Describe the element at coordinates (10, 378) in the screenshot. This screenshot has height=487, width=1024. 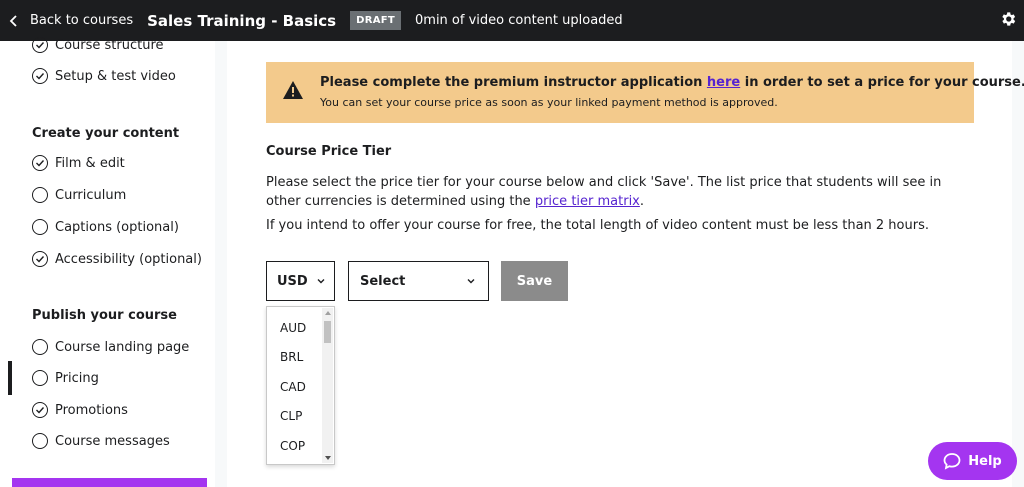
I see `active-indicator` at that location.